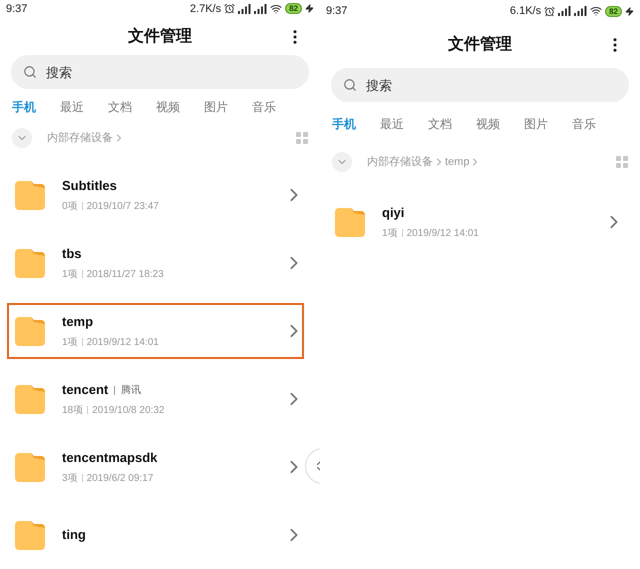 The height and width of the screenshot is (569, 640). Describe the element at coordinates (89, 186) in the screenshot. I see `folder-name: Subtitles` at that location.